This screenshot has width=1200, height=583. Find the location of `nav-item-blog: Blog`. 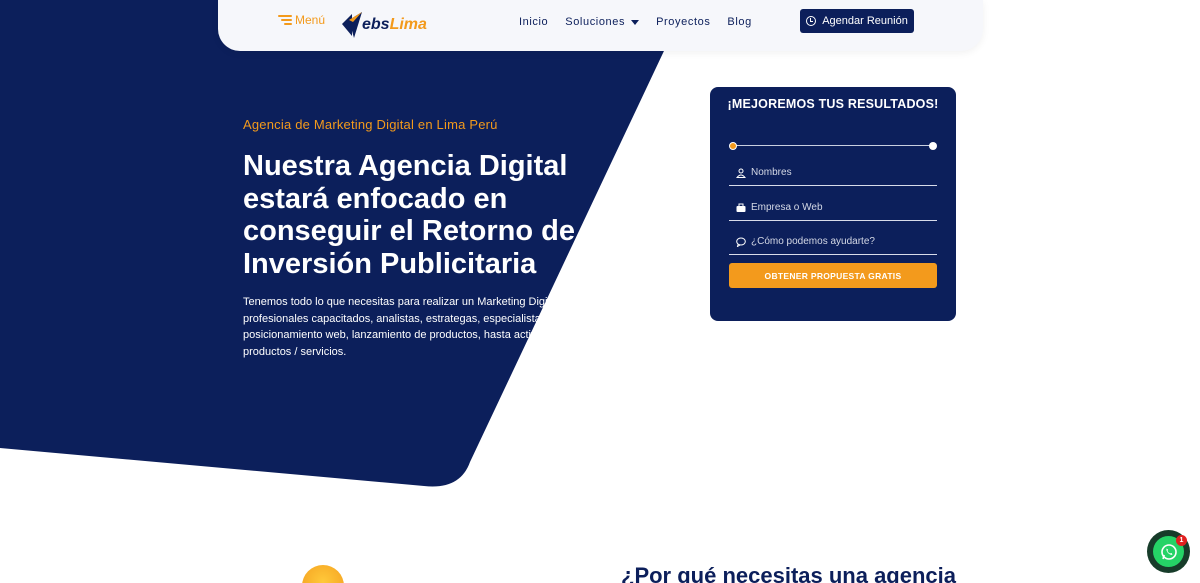

nav-item-blog: Blog is located at coordinates (739, 22).